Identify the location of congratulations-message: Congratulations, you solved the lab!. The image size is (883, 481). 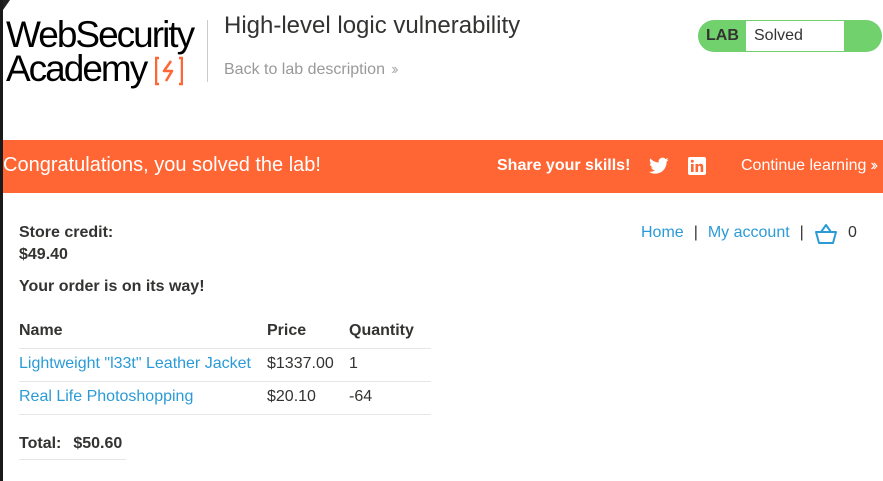
(162, 165).